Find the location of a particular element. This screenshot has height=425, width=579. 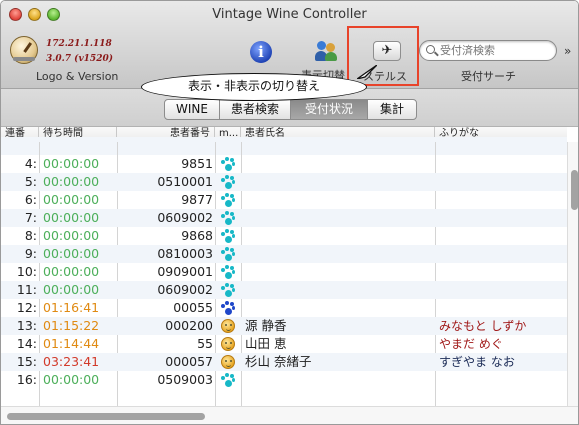

table-row-partial is located at coordinates (284, 146).